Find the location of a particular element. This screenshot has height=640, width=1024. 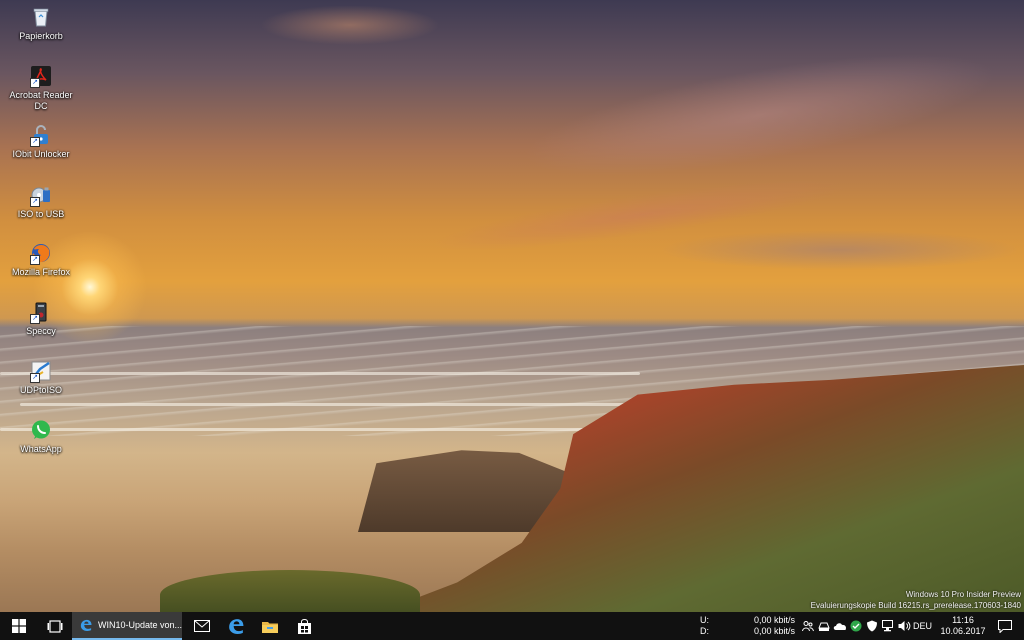

unlocker-icon: ↗ is located at coordinates (41, 135).